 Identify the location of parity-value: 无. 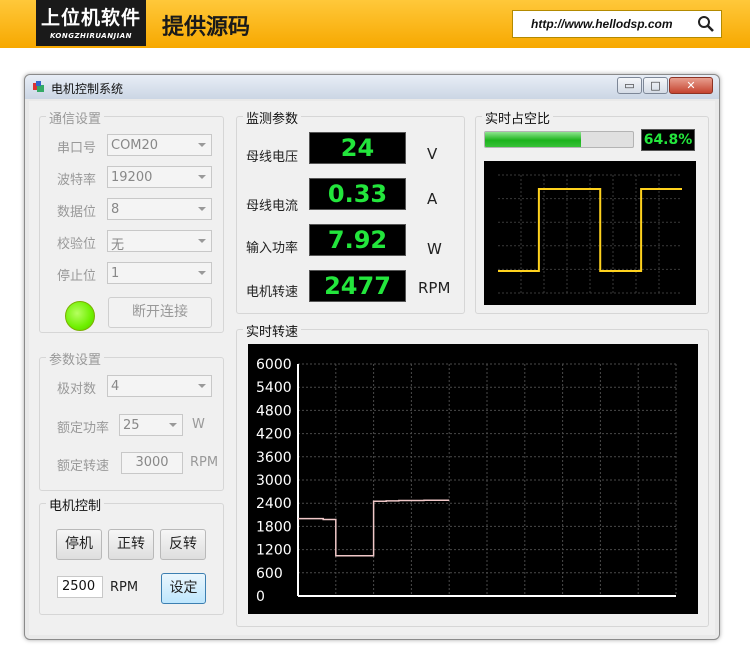
(118, 245).